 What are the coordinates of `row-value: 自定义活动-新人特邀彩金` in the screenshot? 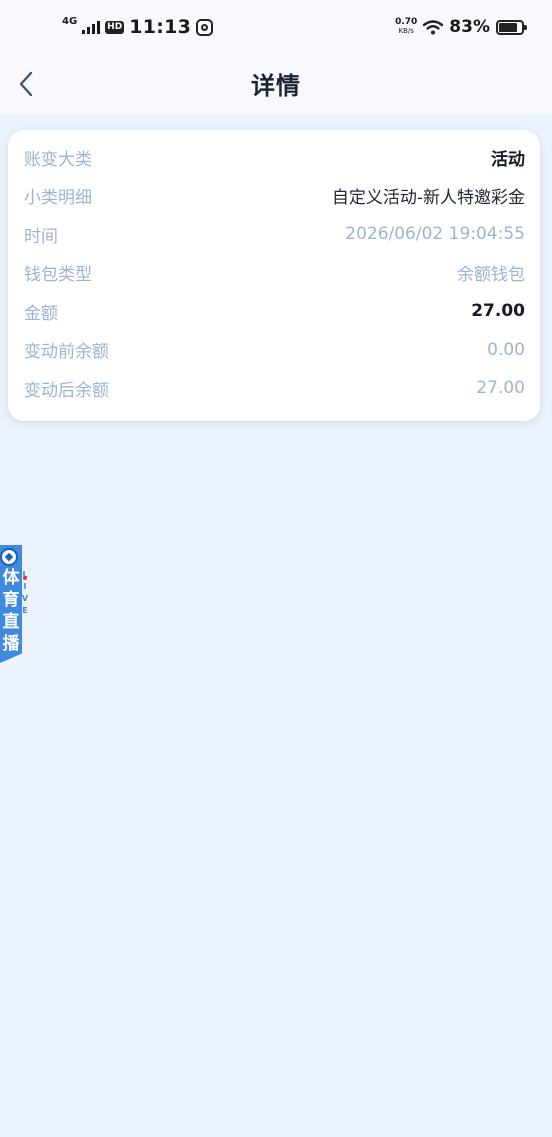 It's located at (428, 198).